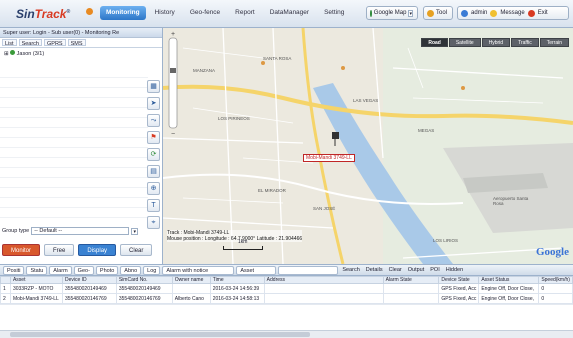  I want to click on tab-monitoring: Monitoring, so click(123, 13).